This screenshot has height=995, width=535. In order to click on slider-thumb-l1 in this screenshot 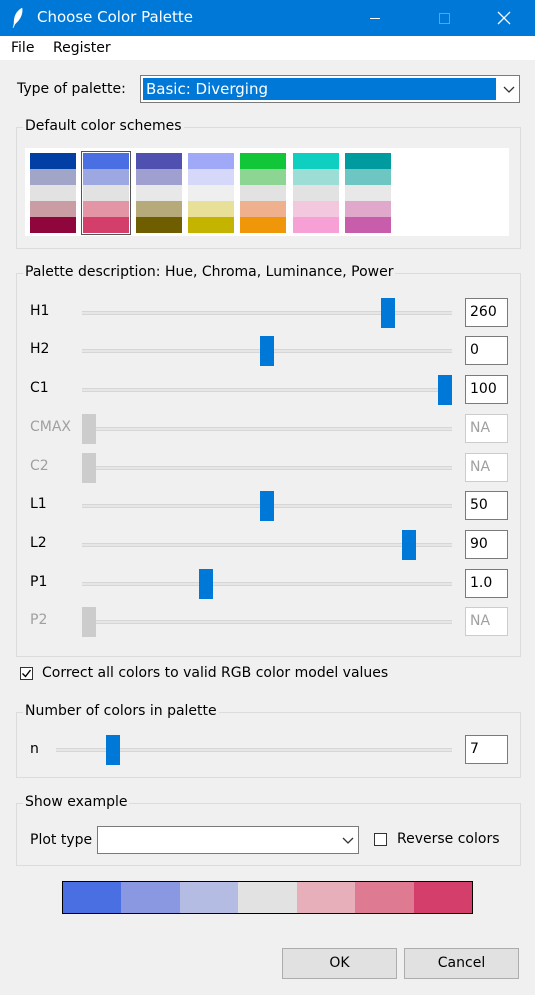, I will do `click(267, 506)`.